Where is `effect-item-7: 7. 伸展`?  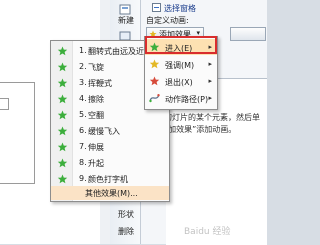 effect-item-7: 7. 伸展 is located at coordinates (110, 147).